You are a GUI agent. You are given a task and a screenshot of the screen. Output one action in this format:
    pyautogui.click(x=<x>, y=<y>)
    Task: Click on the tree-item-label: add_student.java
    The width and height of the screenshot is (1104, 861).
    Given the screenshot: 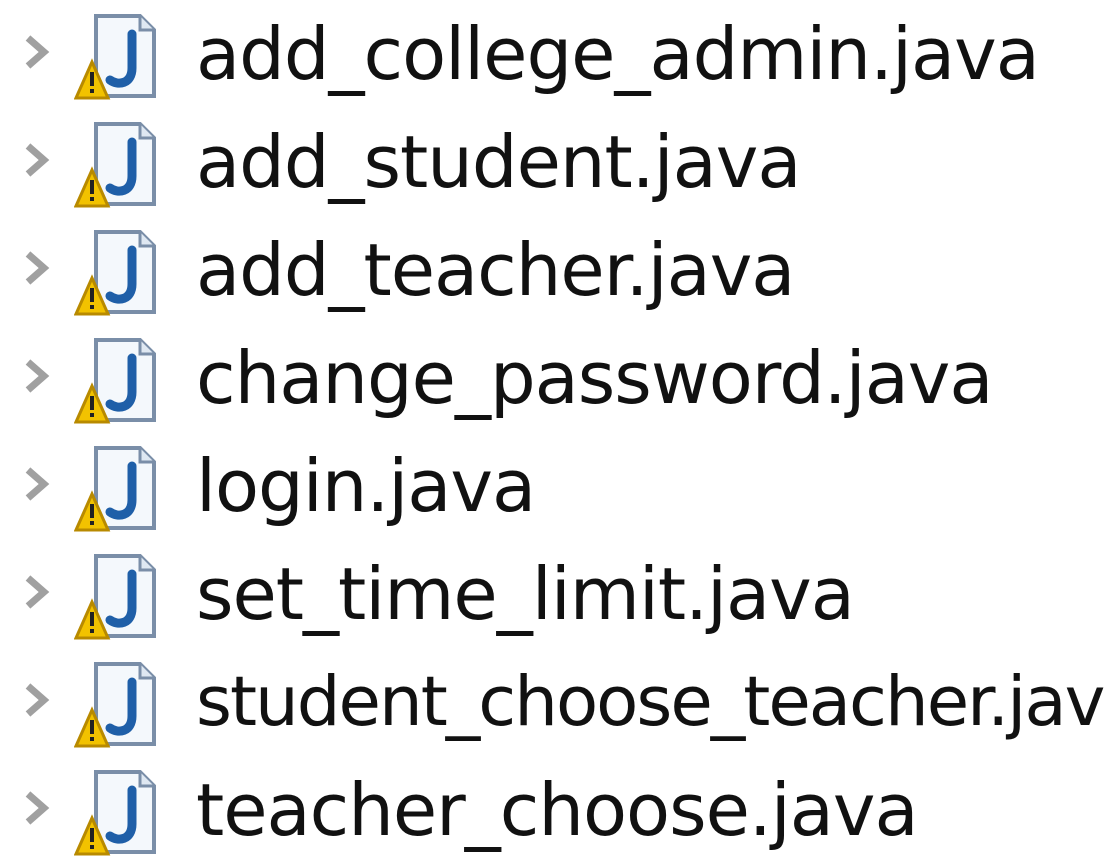 What is the action you would take?
    pyautogui.click(x=499, y=162)
    